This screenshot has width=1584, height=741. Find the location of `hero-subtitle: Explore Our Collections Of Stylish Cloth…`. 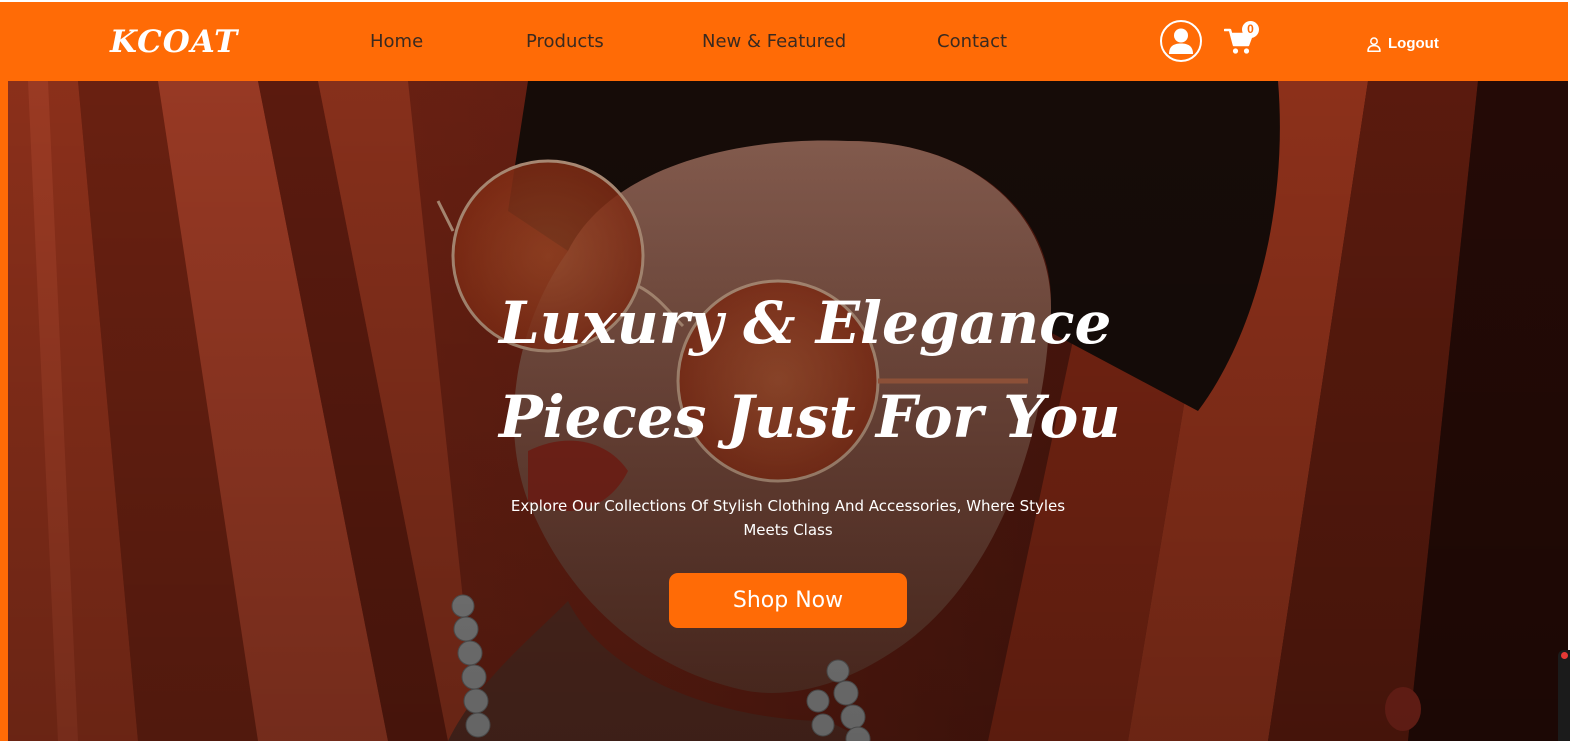

hero-subtitle: Explore Our Collections Of Stylish Cloth… is located at coordinates (788, 518).